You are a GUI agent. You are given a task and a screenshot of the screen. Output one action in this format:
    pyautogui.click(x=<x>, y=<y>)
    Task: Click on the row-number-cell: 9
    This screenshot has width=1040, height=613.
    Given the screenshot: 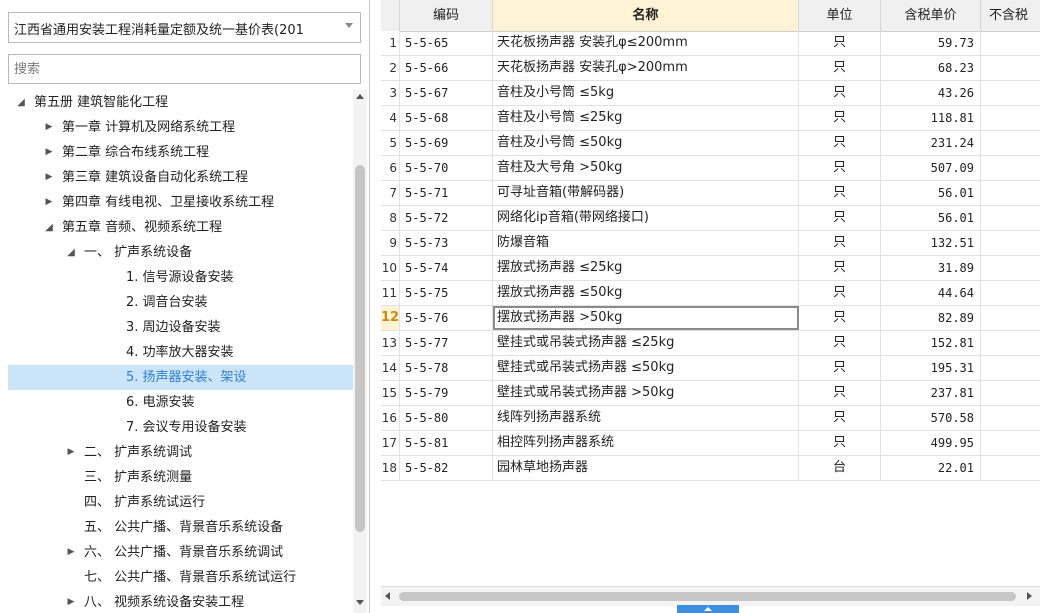 What is the action you would take?
    pyautogui.click(x=390, y=243)
    